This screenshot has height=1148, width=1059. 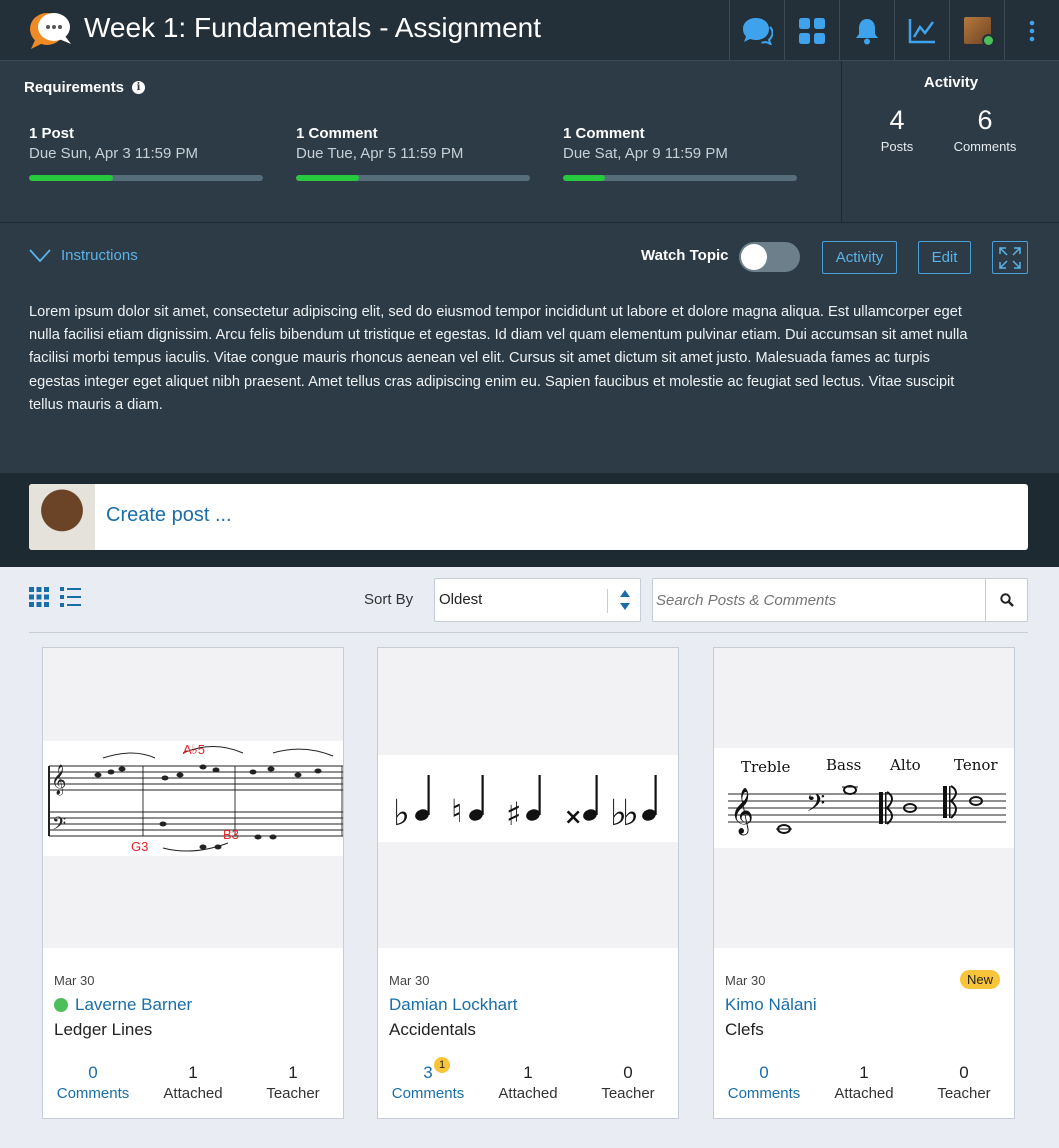 I want to click on comments-stat: 6 Comments, so click(x=985, y=129).